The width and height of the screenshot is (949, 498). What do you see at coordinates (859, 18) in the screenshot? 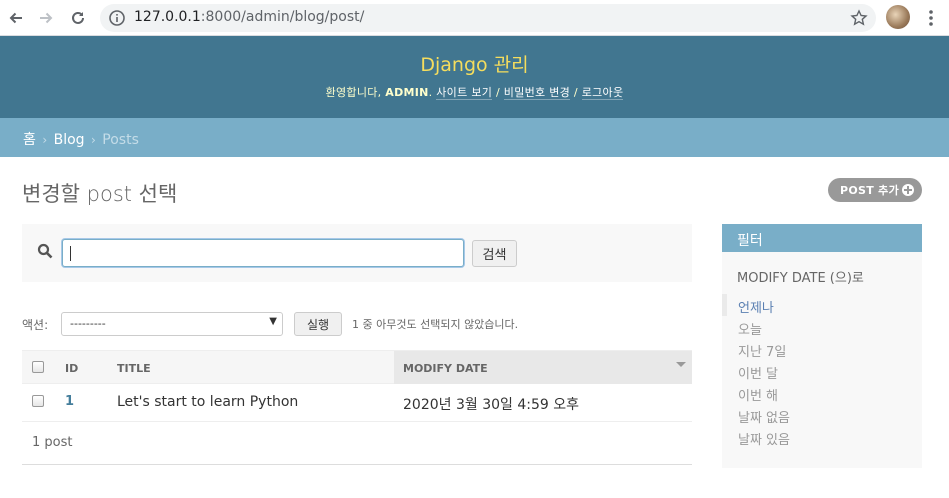
I see `bookmark-star-icon` at bounding box center [859, 18].